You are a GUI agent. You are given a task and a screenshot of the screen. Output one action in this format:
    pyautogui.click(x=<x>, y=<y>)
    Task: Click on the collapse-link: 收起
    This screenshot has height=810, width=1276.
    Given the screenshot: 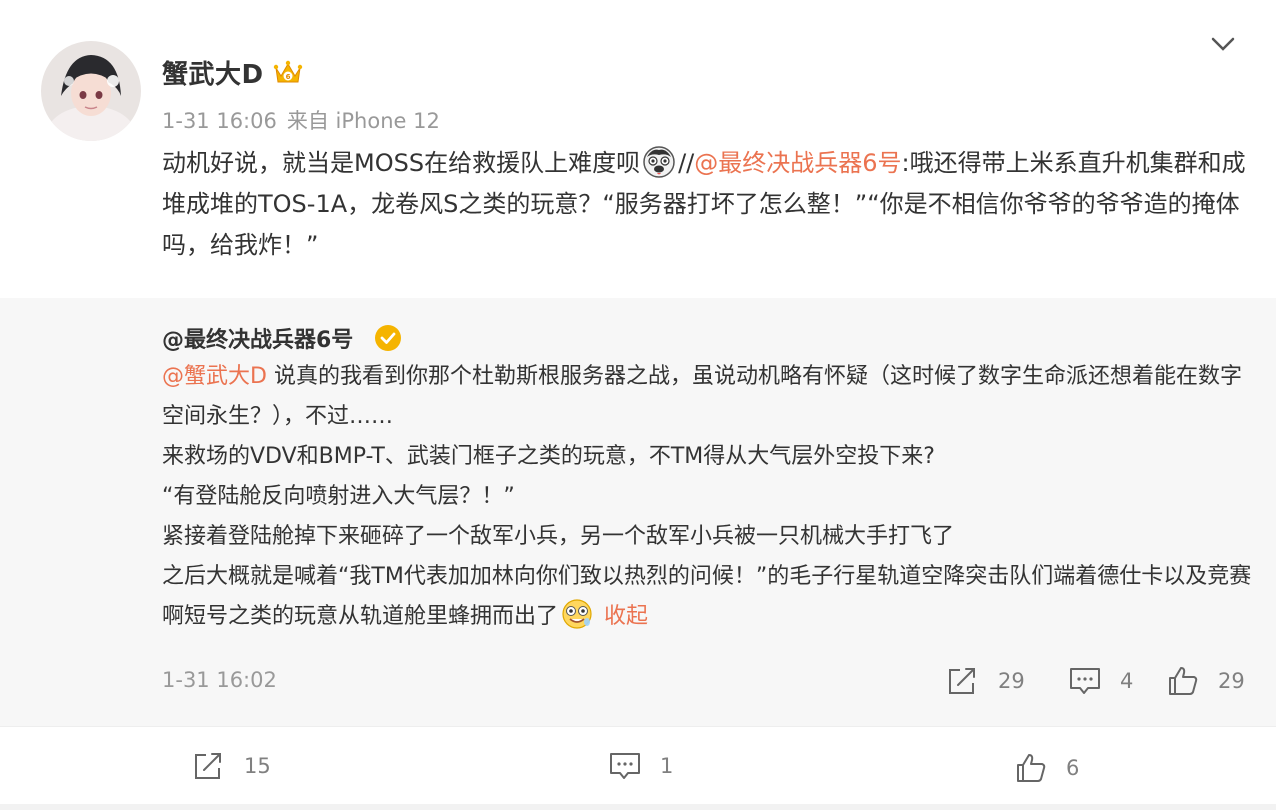 What is the action you would take?
    pyautogui.click(x=626, y=616)
    